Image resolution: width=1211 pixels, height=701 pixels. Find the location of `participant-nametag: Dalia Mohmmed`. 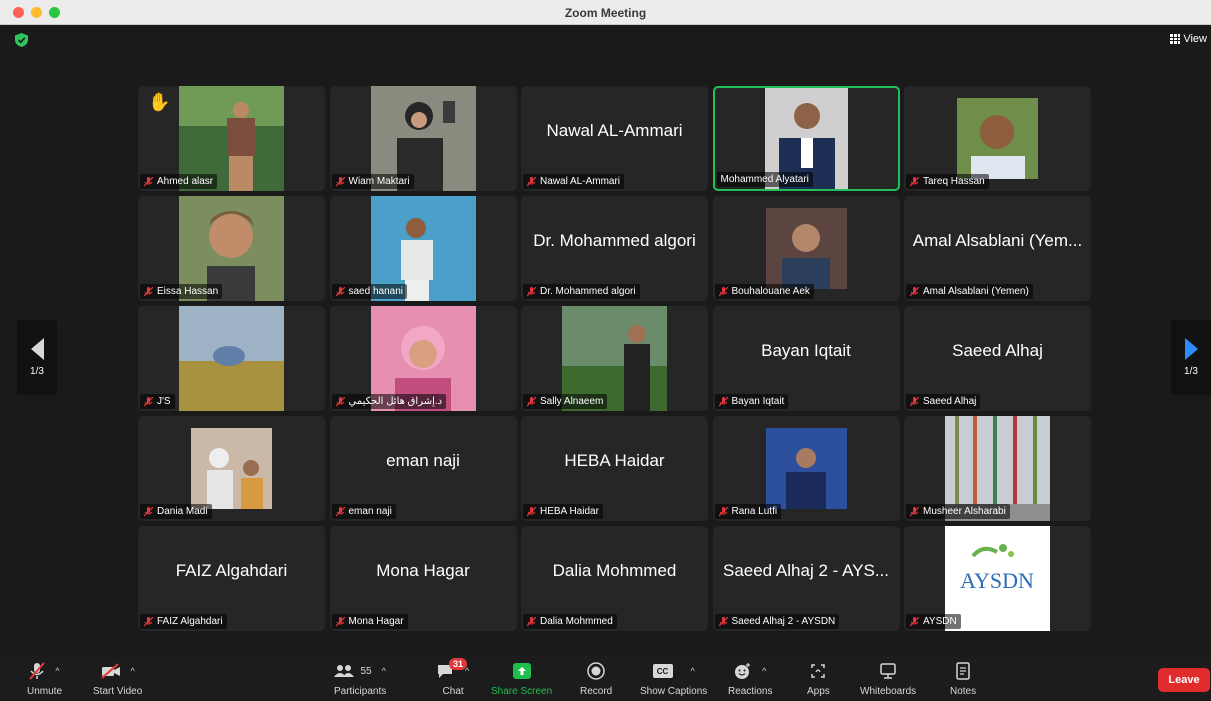

participant-nametag: Dalia Mohmmed is located at coordinates (570, 621).